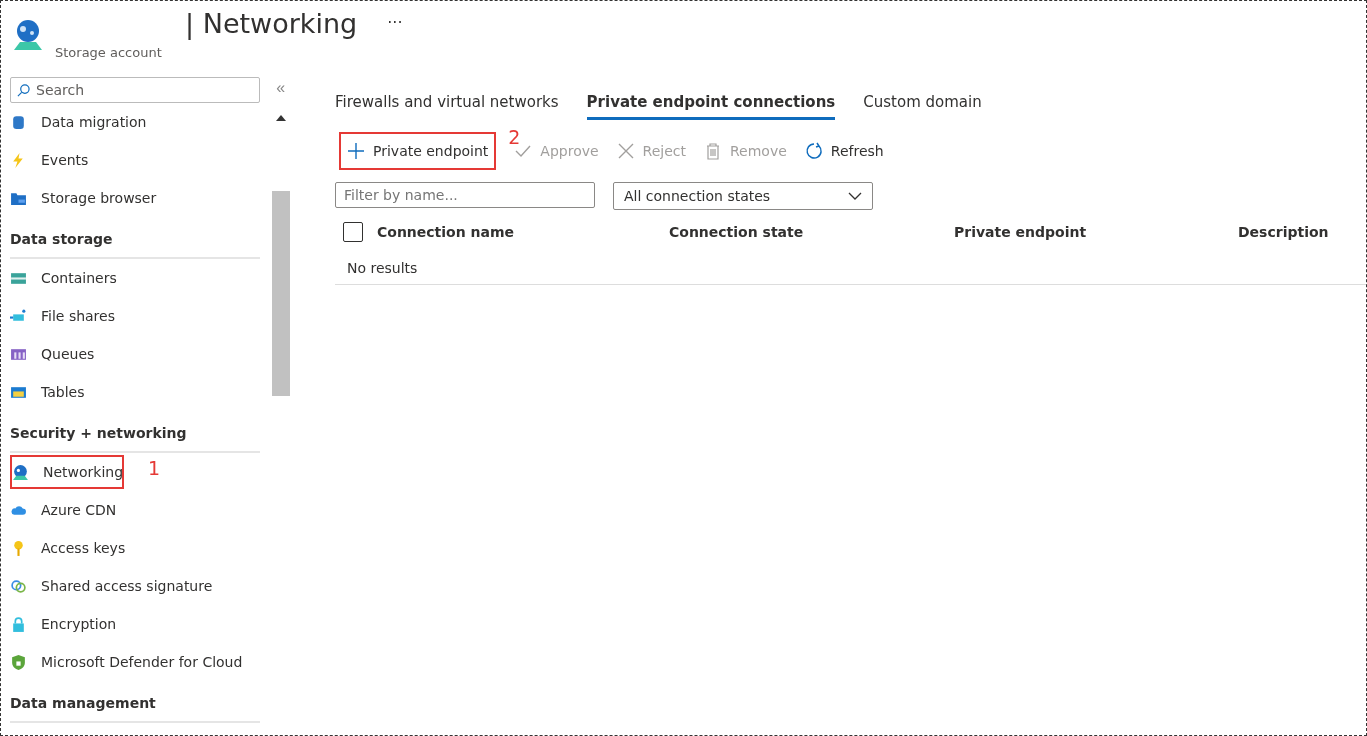  I want to click on scrollbar-thumb, so click(280, 293).